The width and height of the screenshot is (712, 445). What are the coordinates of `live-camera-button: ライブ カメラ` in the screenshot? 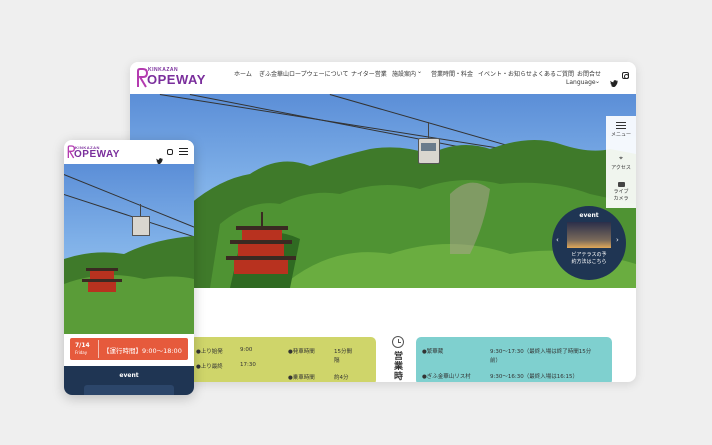 It's located at (621, 193).